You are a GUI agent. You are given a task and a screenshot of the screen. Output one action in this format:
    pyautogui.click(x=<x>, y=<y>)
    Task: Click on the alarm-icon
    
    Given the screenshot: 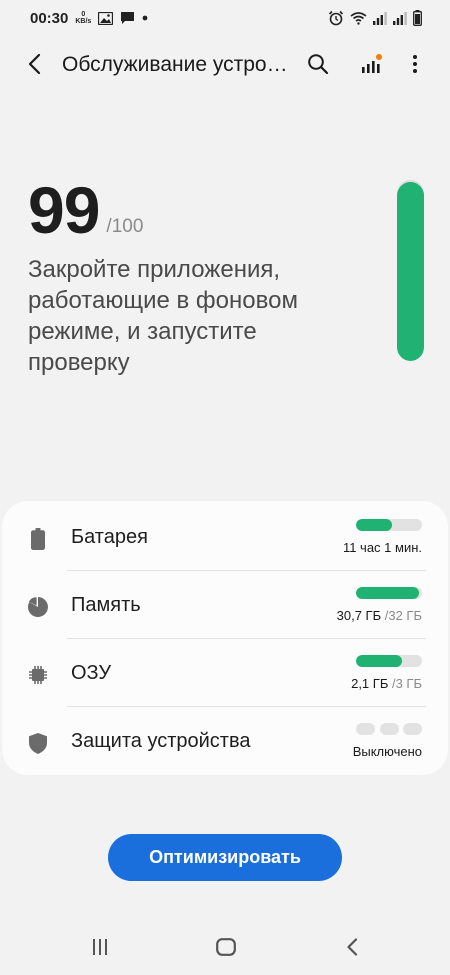 What is the action you would take?
    pyautogui.click(x=336, y=18)
    